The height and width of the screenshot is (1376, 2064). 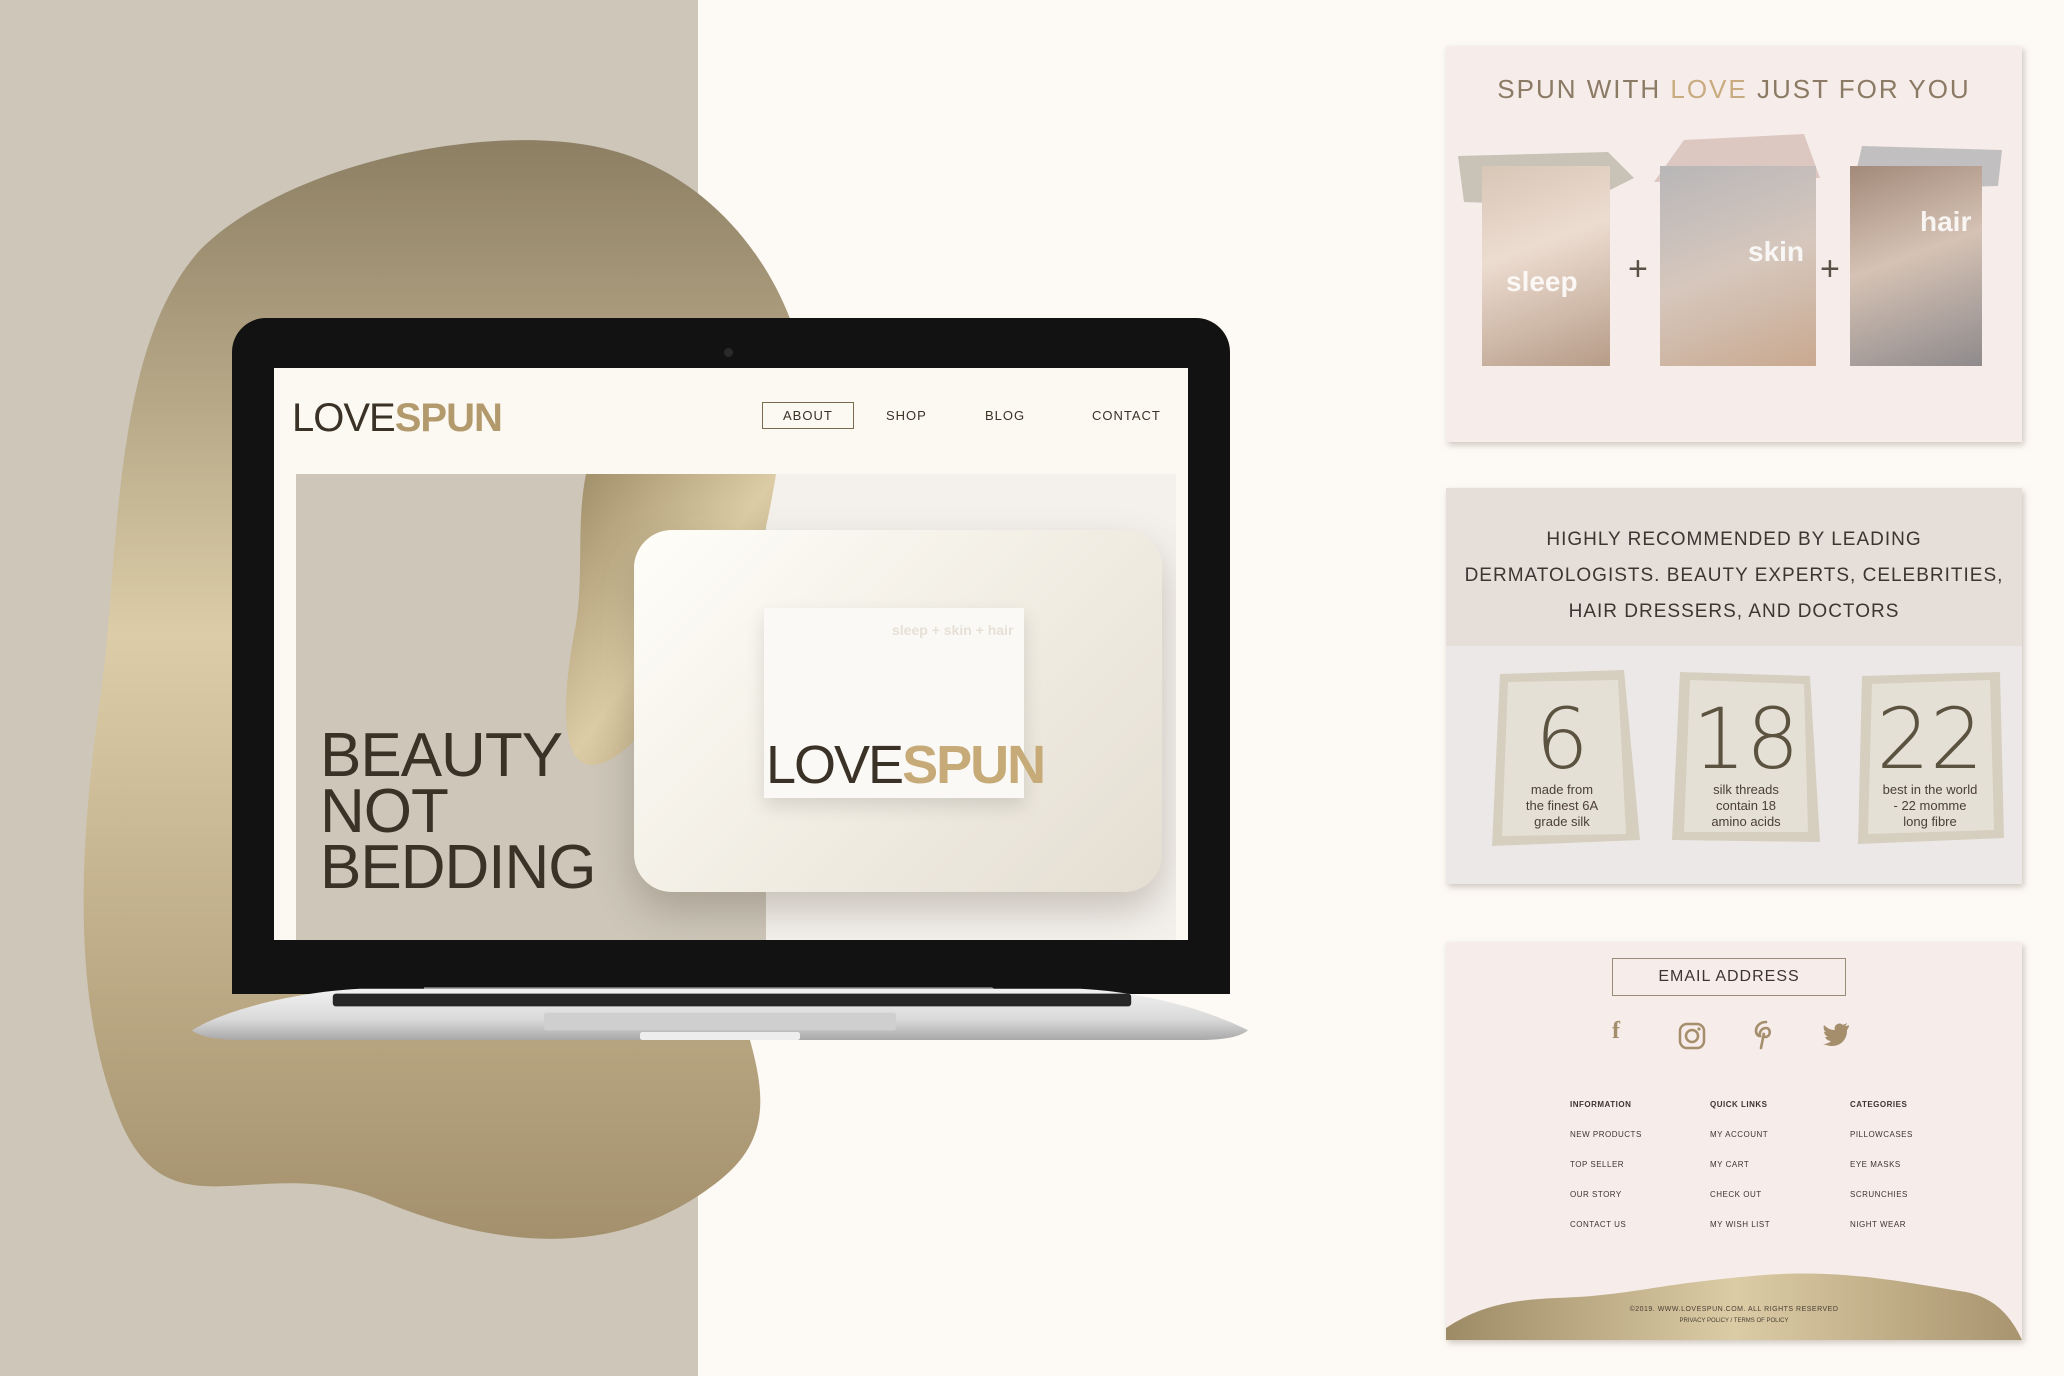 What do you see at coordinates (1598, 1224) in the screenshot?
I see `footer-link: CONTACT US` at bounding box center [1598, 1224].